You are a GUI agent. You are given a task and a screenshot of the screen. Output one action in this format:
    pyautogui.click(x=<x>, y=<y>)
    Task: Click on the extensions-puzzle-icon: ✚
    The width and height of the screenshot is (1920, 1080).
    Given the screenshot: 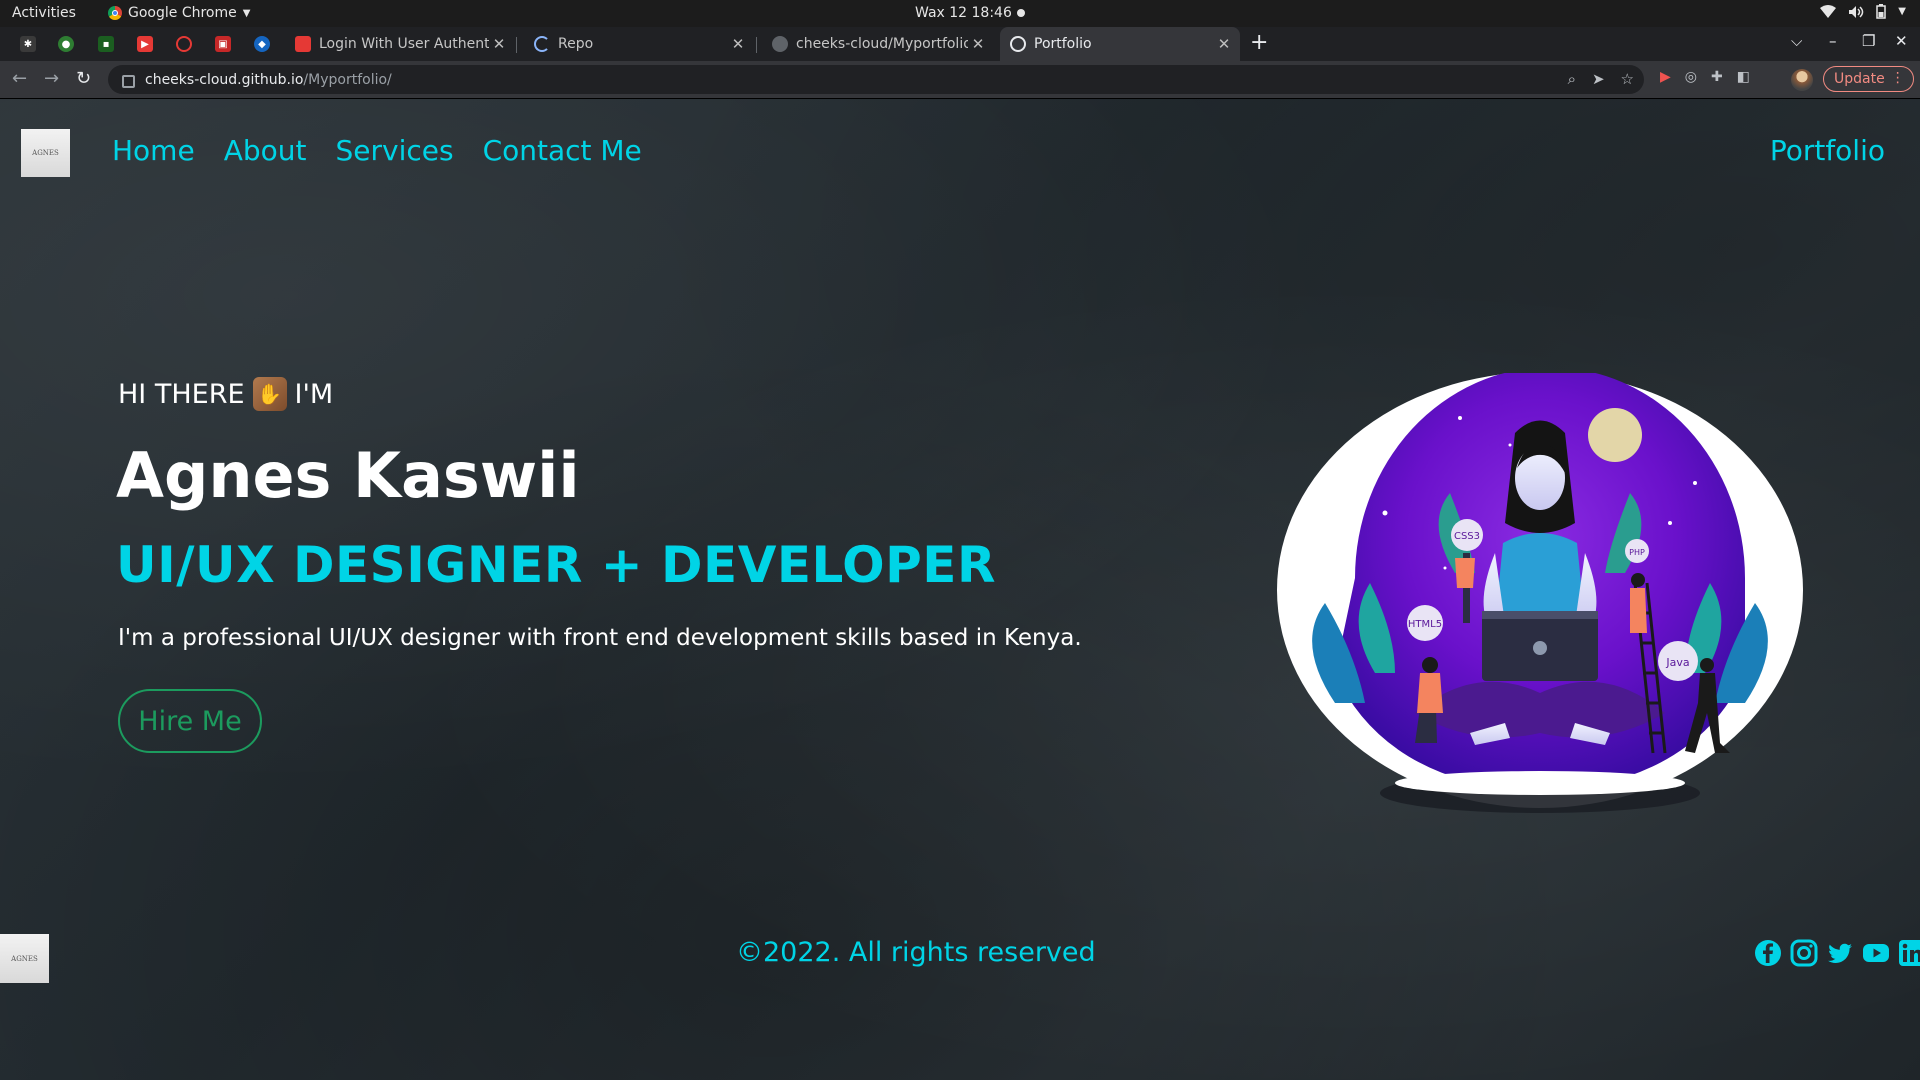 What is the action you would take?
    pyautogui.click(x=1717, y=77)
    